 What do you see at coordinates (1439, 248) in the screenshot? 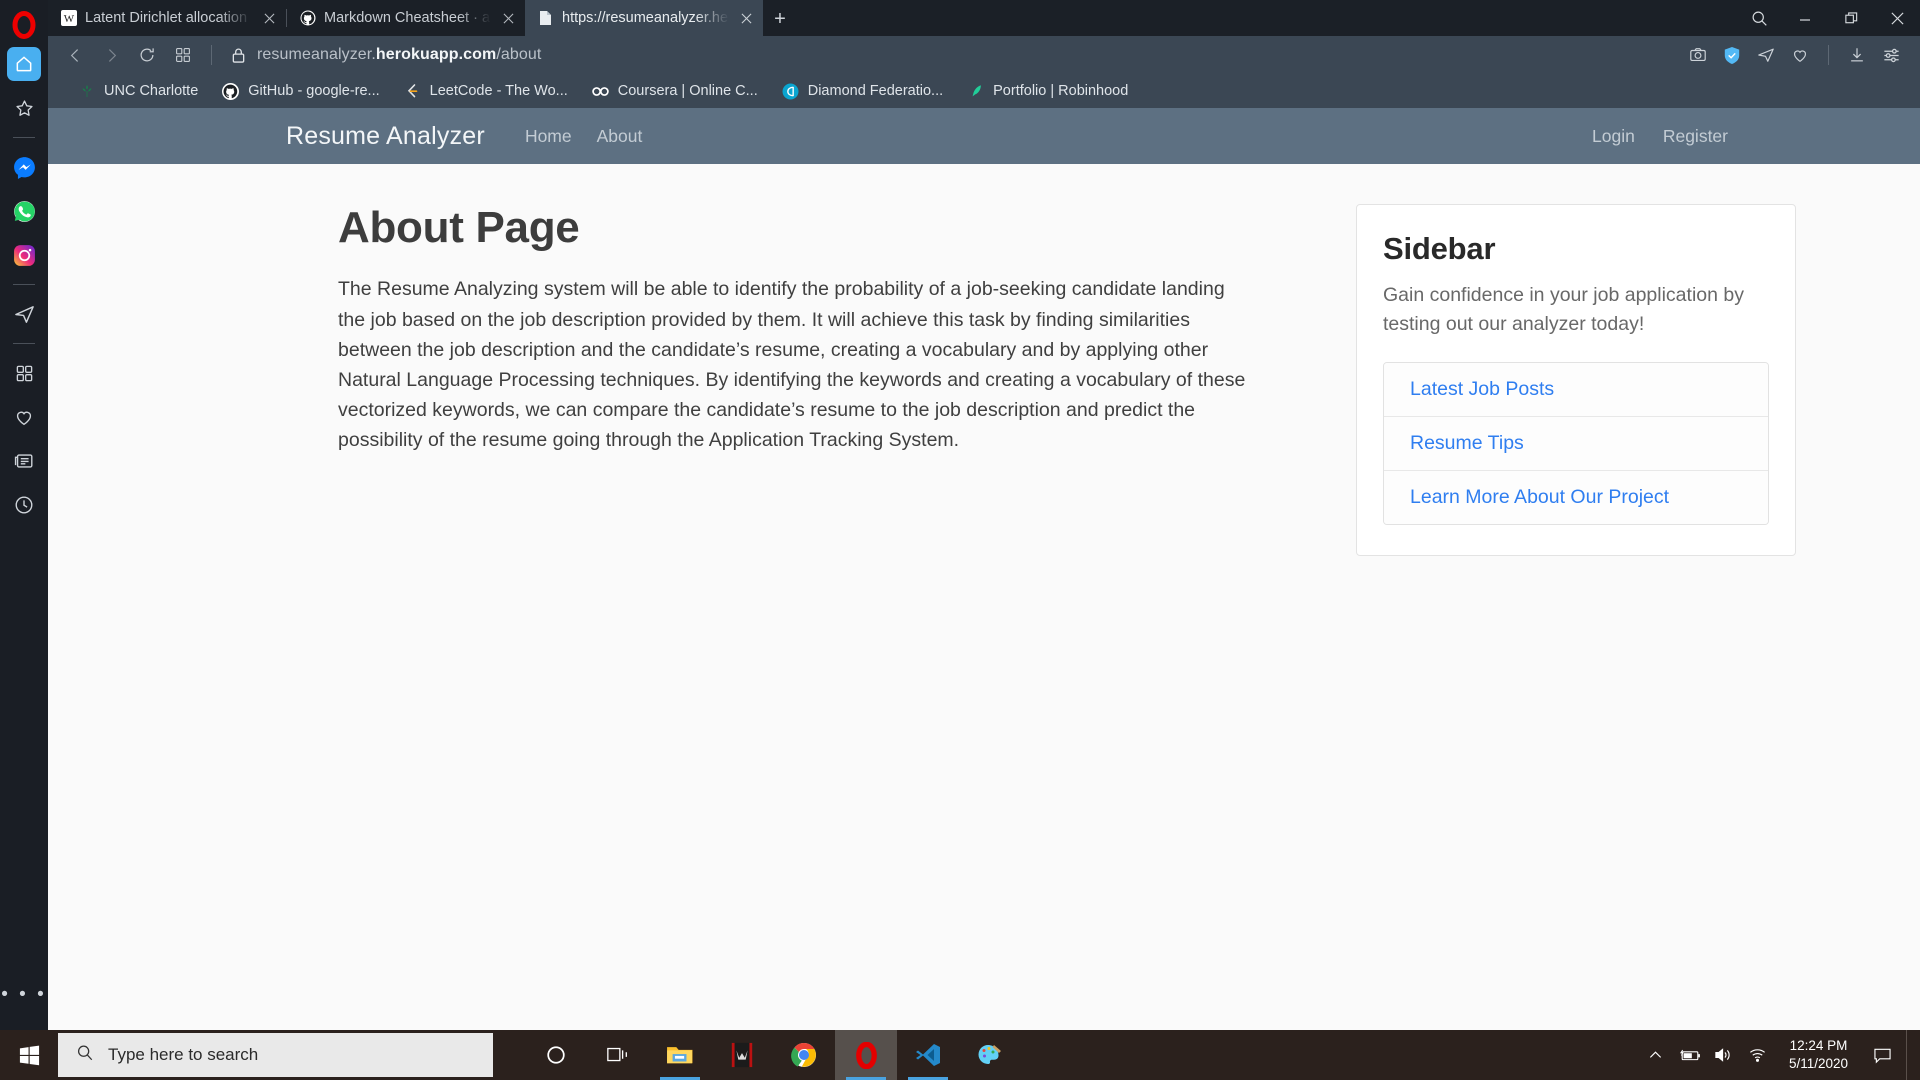
I see `sidebar-title: Sidebar` at bounding box center [1439, 248].